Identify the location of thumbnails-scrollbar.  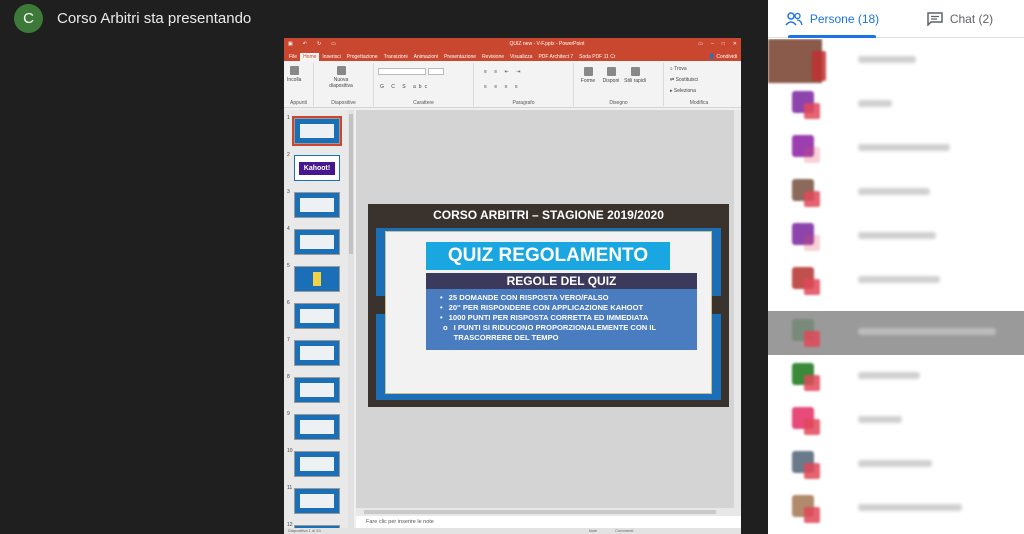
(351, 322).